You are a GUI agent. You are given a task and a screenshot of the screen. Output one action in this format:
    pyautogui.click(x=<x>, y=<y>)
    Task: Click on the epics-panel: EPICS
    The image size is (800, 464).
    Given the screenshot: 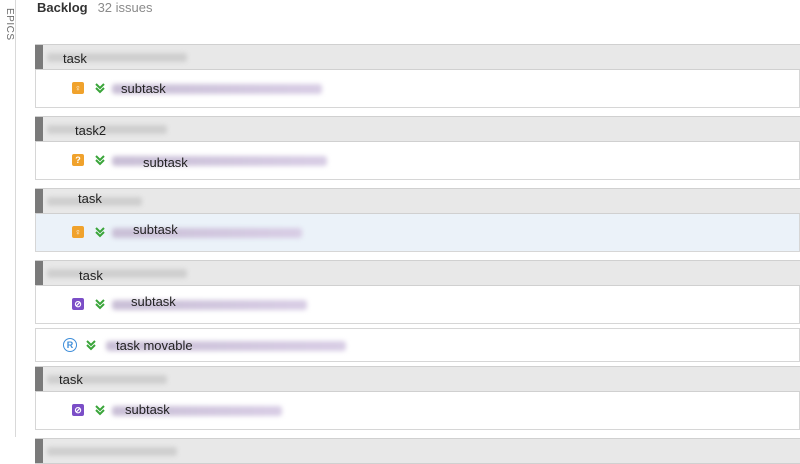 What is the action you would take?
    pyautogui.click(x=8, y=218)
    